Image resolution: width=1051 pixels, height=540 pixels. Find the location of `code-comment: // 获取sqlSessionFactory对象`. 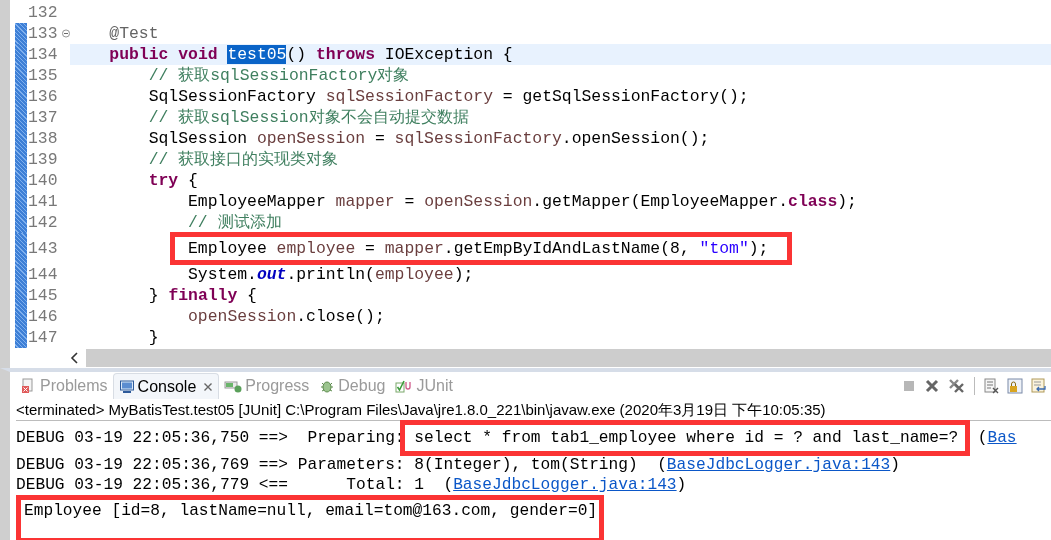

code-comment: // 获取sqlSessionFactory对象 is located at coordinates (278, 75).